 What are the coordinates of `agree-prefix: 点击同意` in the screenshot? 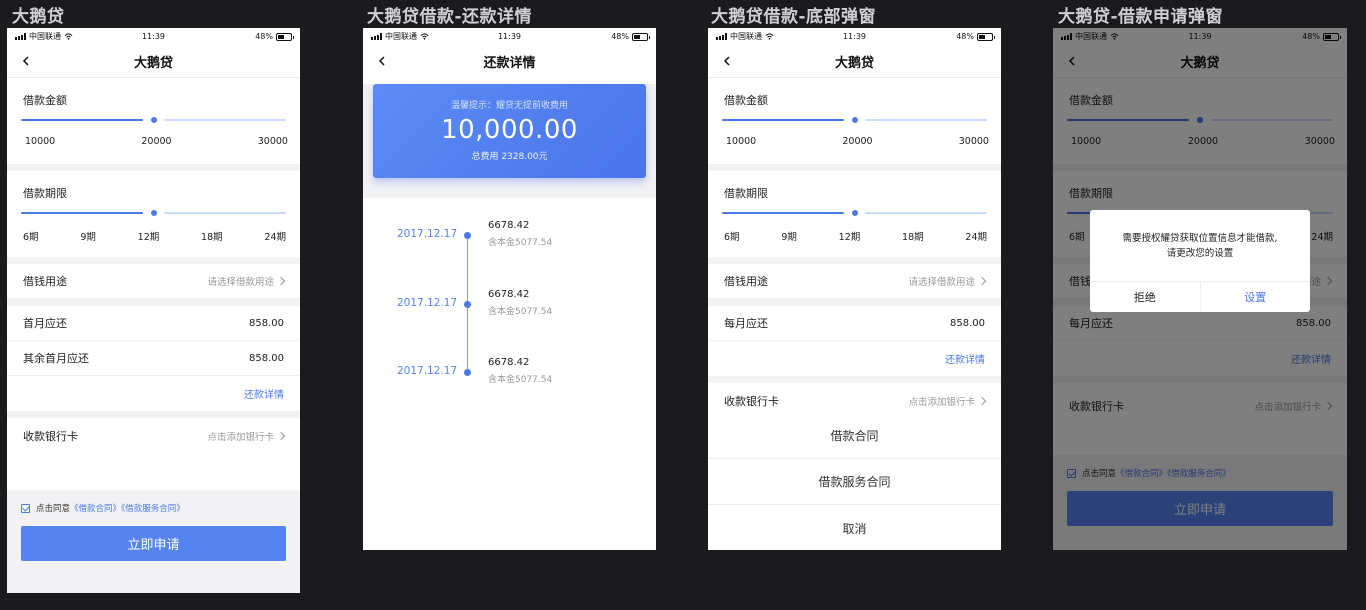 It's located at (53, 509).